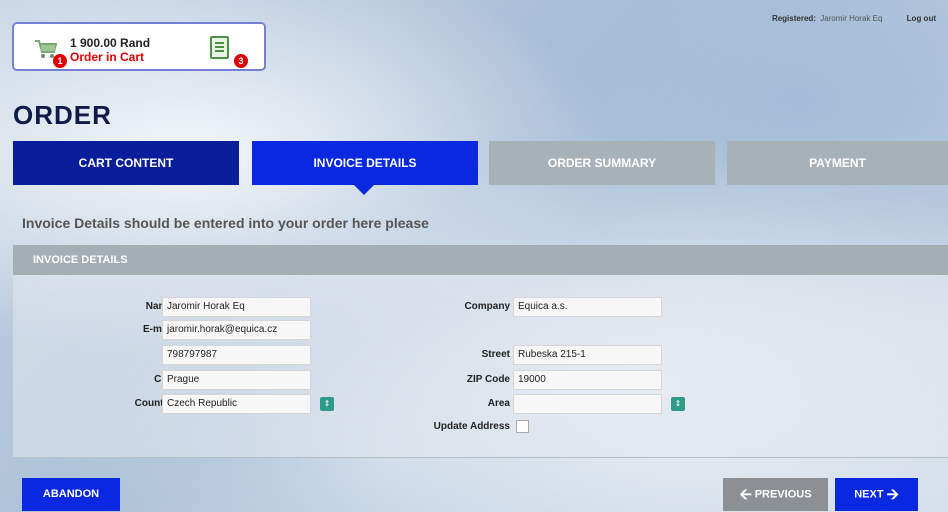 This screenshot has width=948, height=512. What do you see at coordinates (110, 43) in the screenshot?
I see `cart-total: 1 900.00 Rand` at bounding box center [110, 43].